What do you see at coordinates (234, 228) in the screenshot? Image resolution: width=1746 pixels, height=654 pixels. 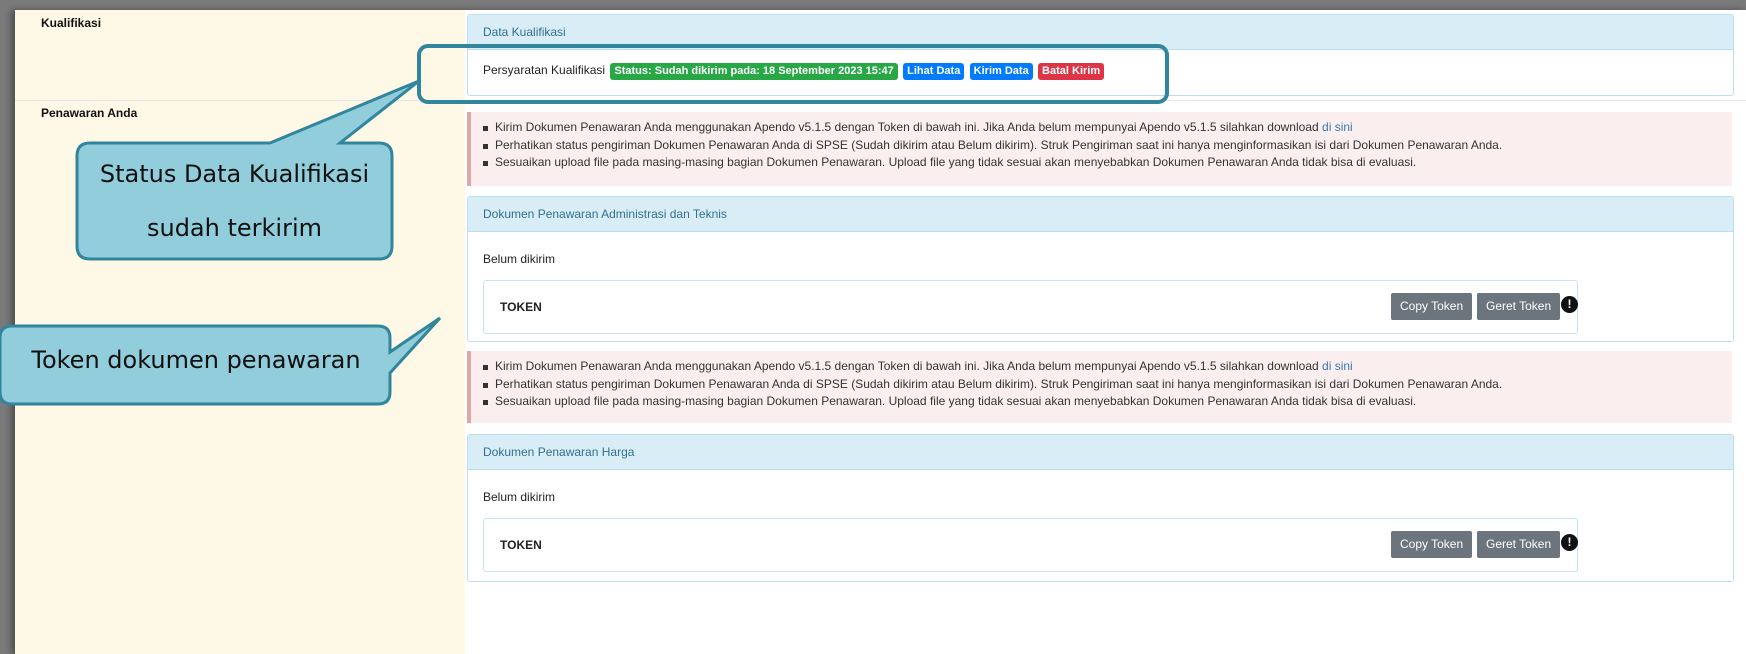 I see `status-callout-line2: sudah terkirim` at bounding box center [234, 228].